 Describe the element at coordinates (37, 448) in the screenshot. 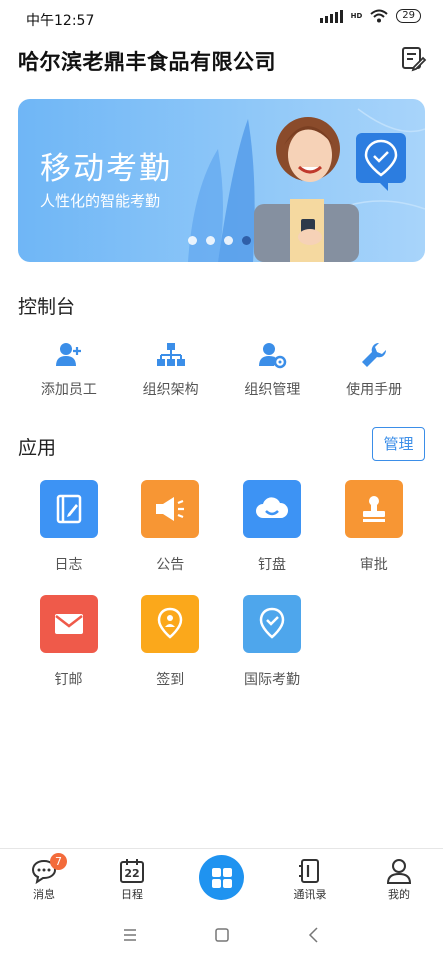

I see `apps-title: 应用` at that location.